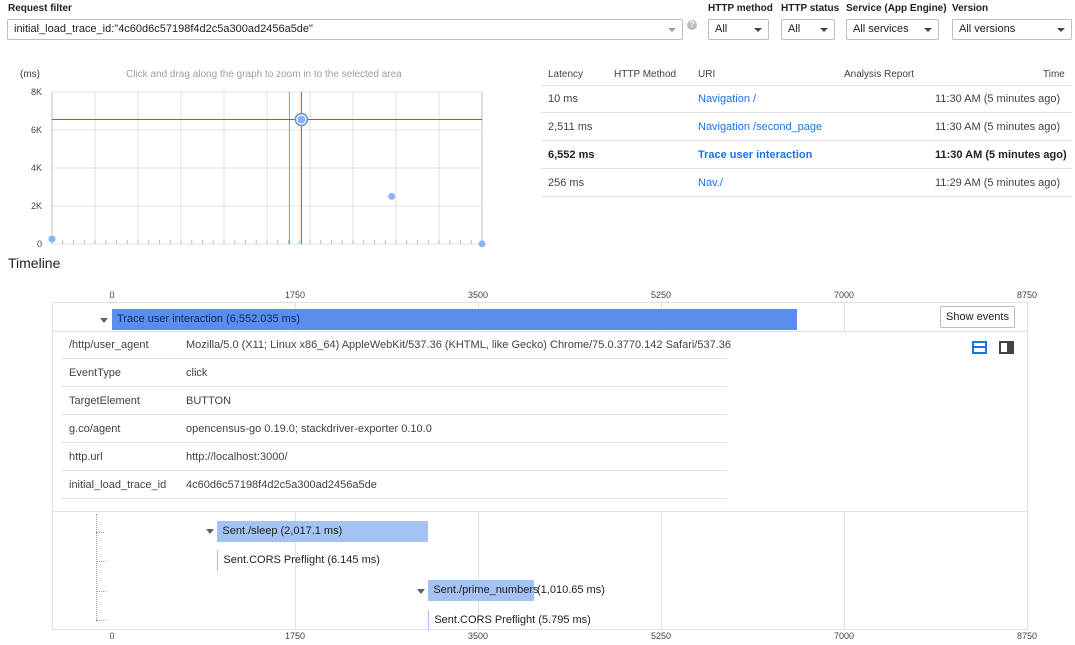 This screenshot has width=1075, height=645. What do you see at coordinates (998, 183) in the screenshot?
I see `time-cell: 11:29 AM (5 minutes ago)` at bounding box center [998, 183].